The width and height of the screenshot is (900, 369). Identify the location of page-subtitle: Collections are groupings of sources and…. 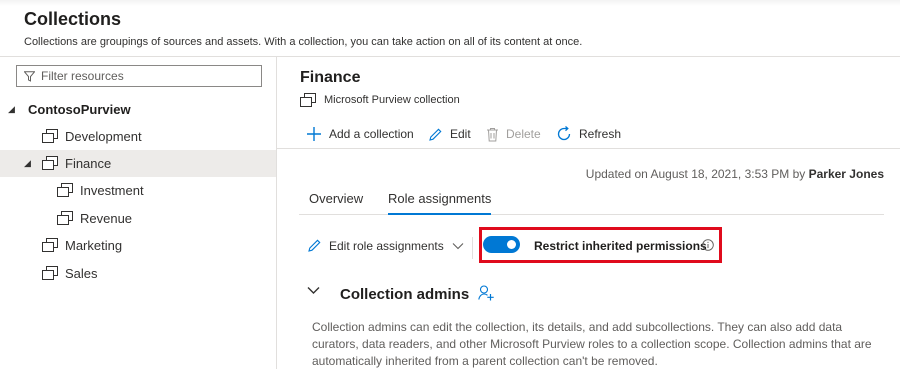
(303, 42).